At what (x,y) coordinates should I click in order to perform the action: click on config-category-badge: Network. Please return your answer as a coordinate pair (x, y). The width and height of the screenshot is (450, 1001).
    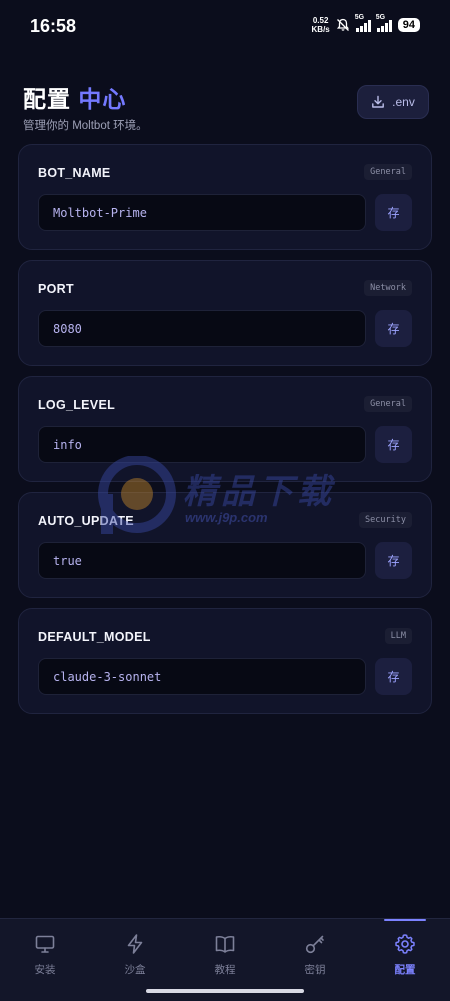
    Looking at the image, I should click on (388, 288).